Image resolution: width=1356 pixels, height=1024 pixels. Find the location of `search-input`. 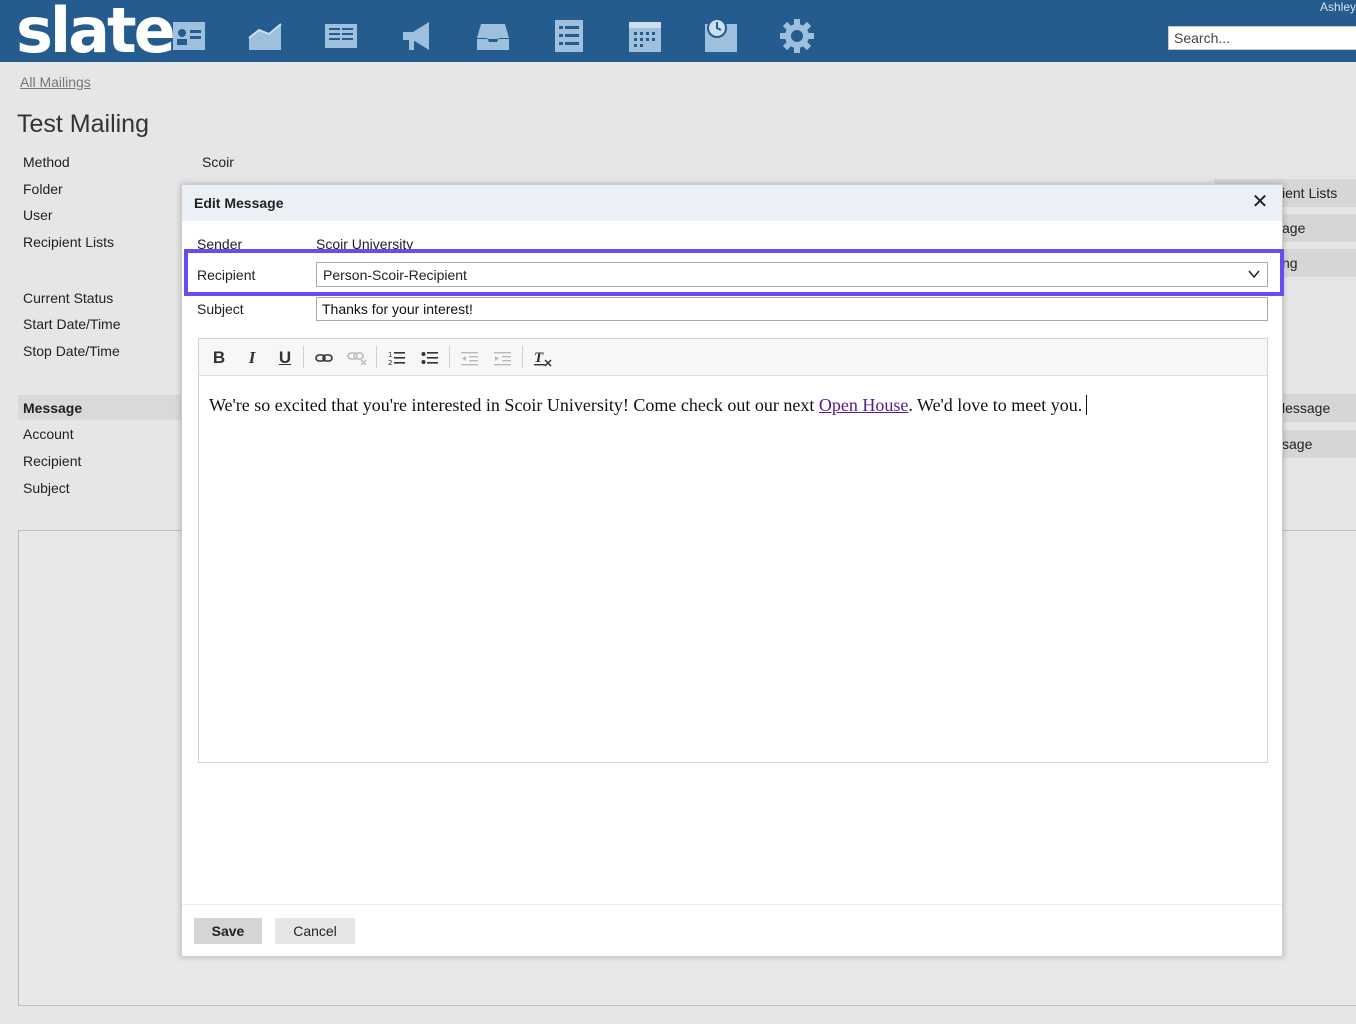

search-input is located at coordinates (1262, 38).